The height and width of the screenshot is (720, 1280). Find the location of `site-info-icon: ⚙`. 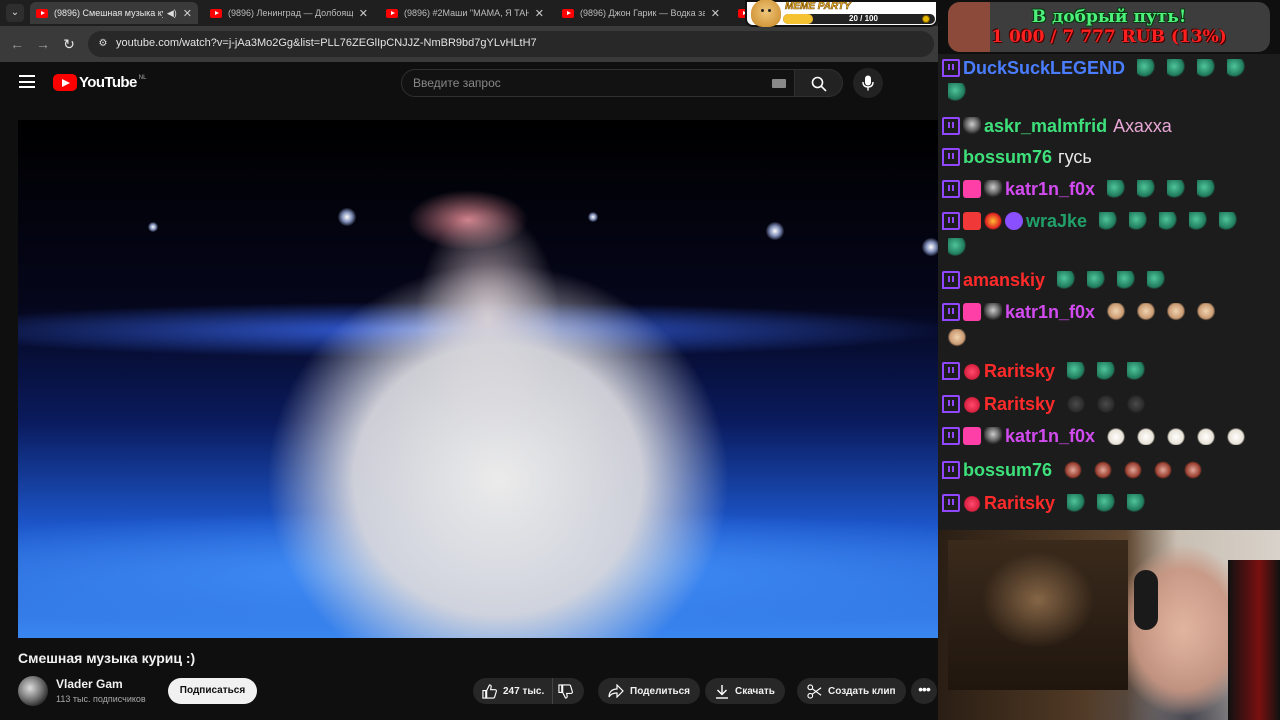

site-info-icon: ⚙ is located at coordinates (103, 44).